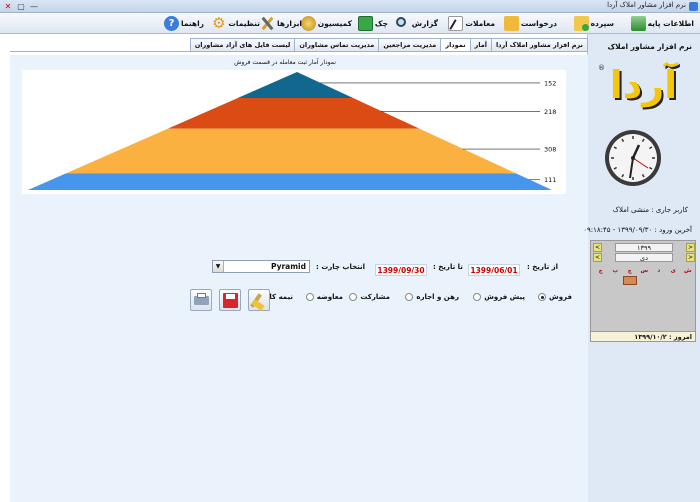 The image size is (700, 502). I want to click on radio-sale: فروش, so click(555, 297).